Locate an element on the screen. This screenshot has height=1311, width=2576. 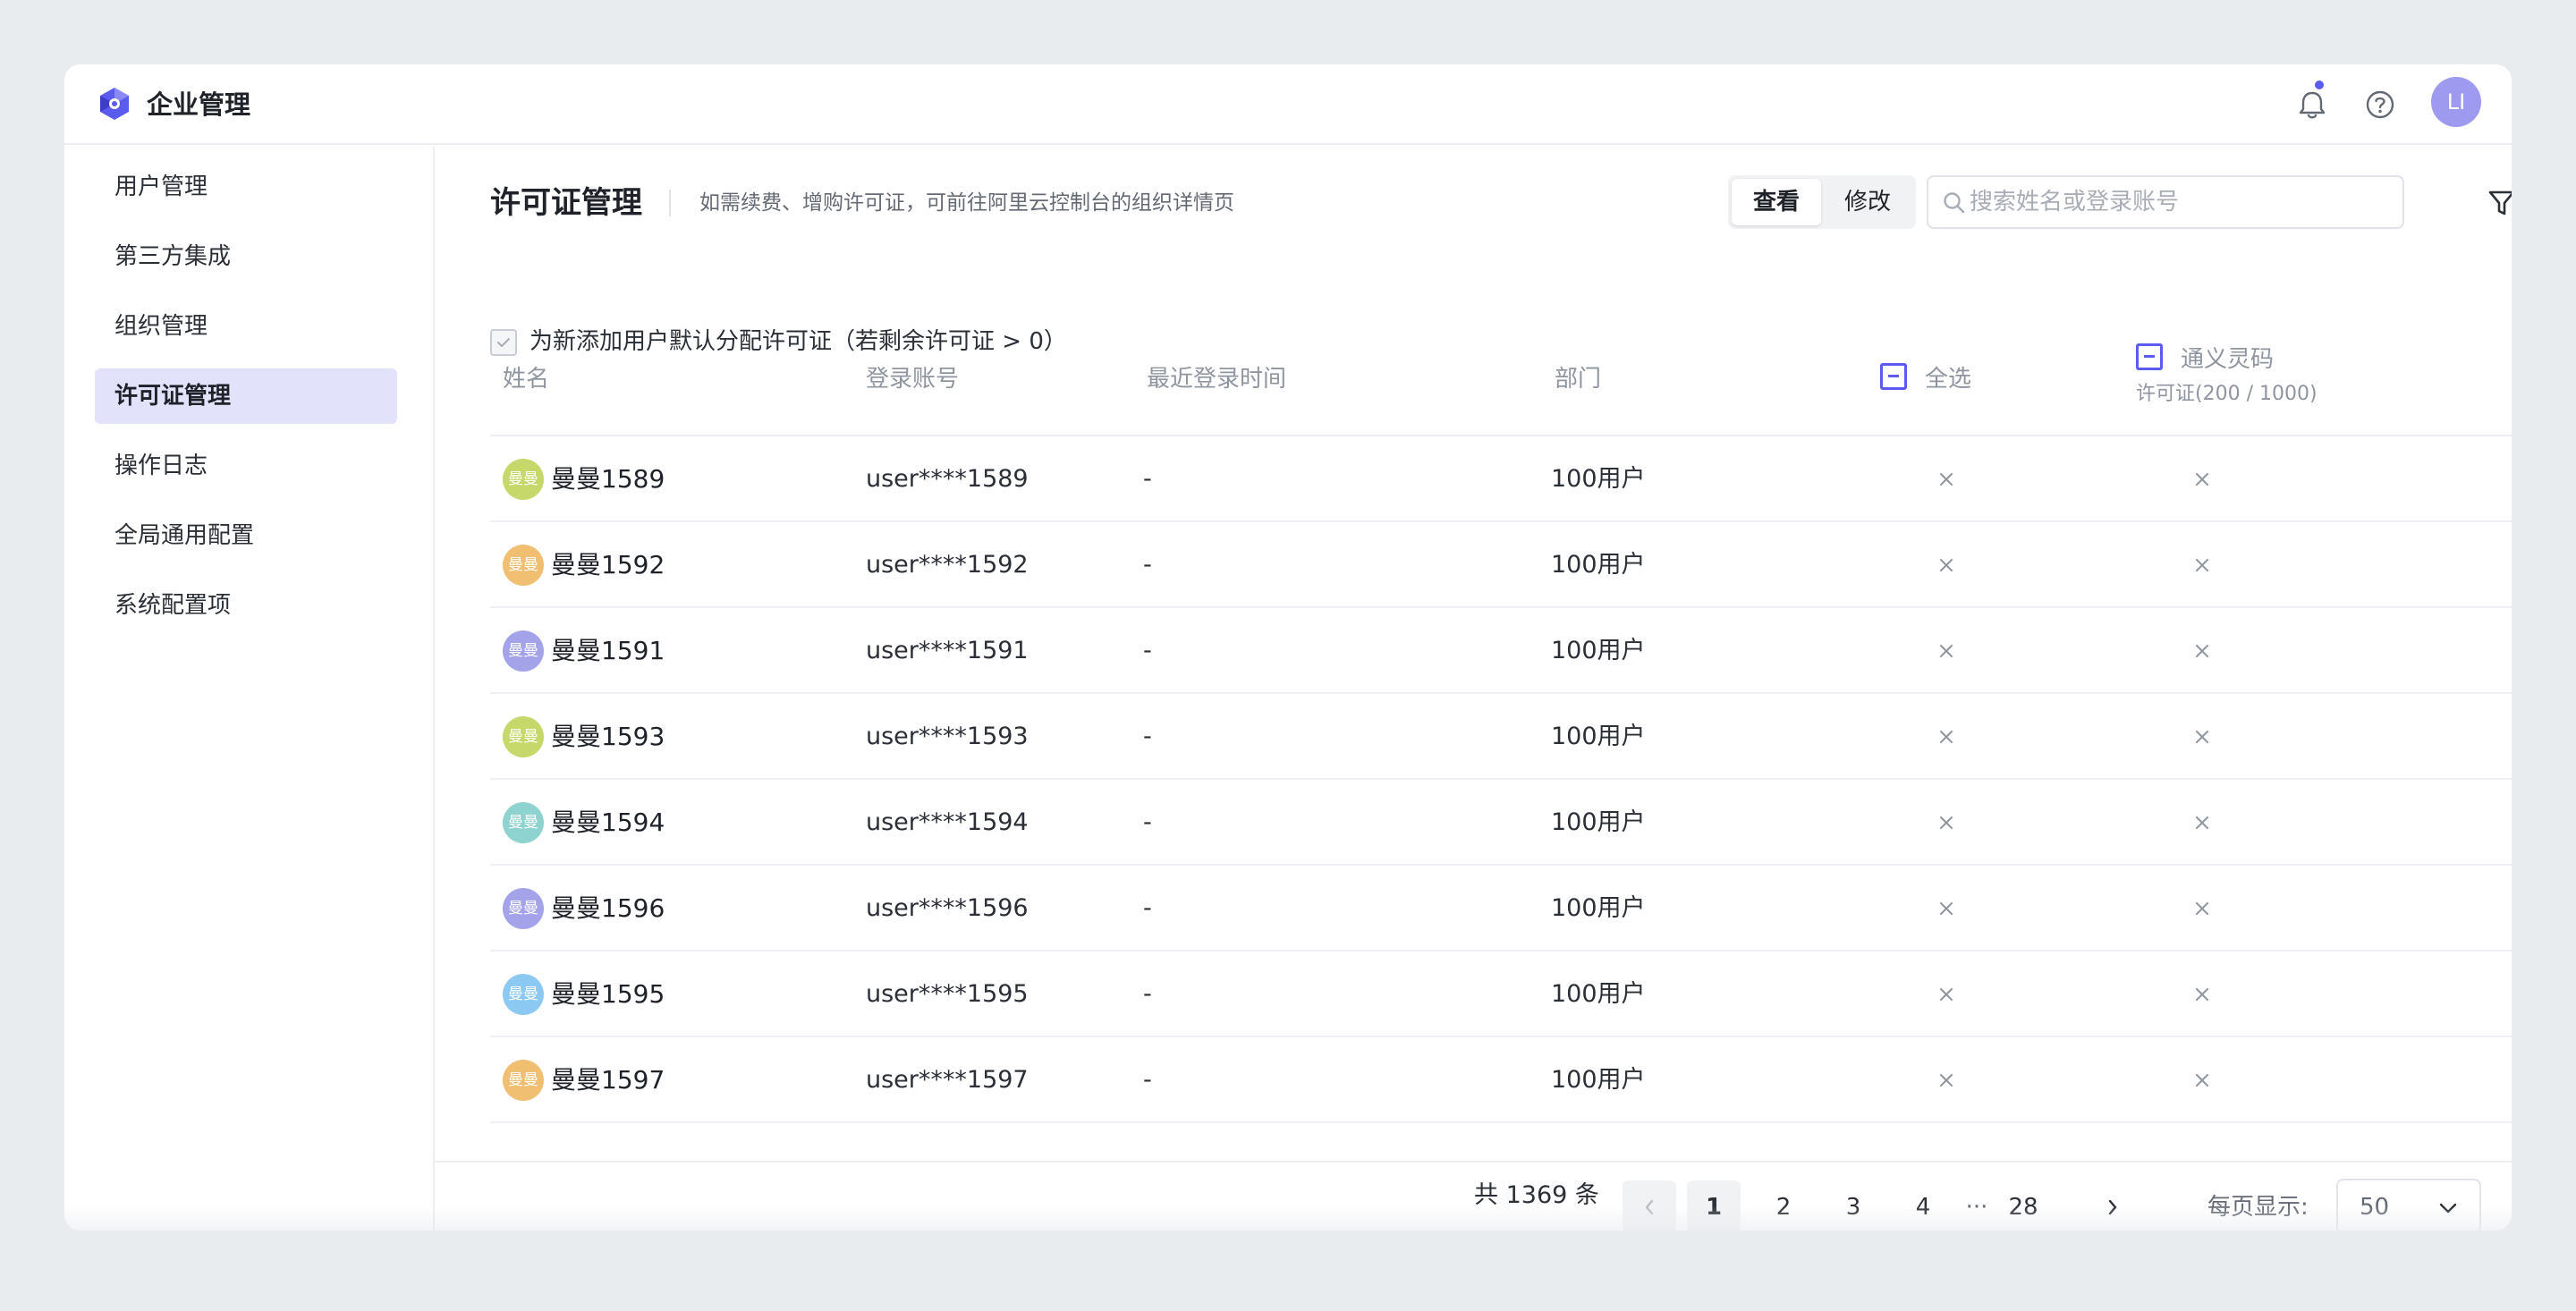
sidebar-item-license: 许可证管理 is located at coordinates (246, 396).